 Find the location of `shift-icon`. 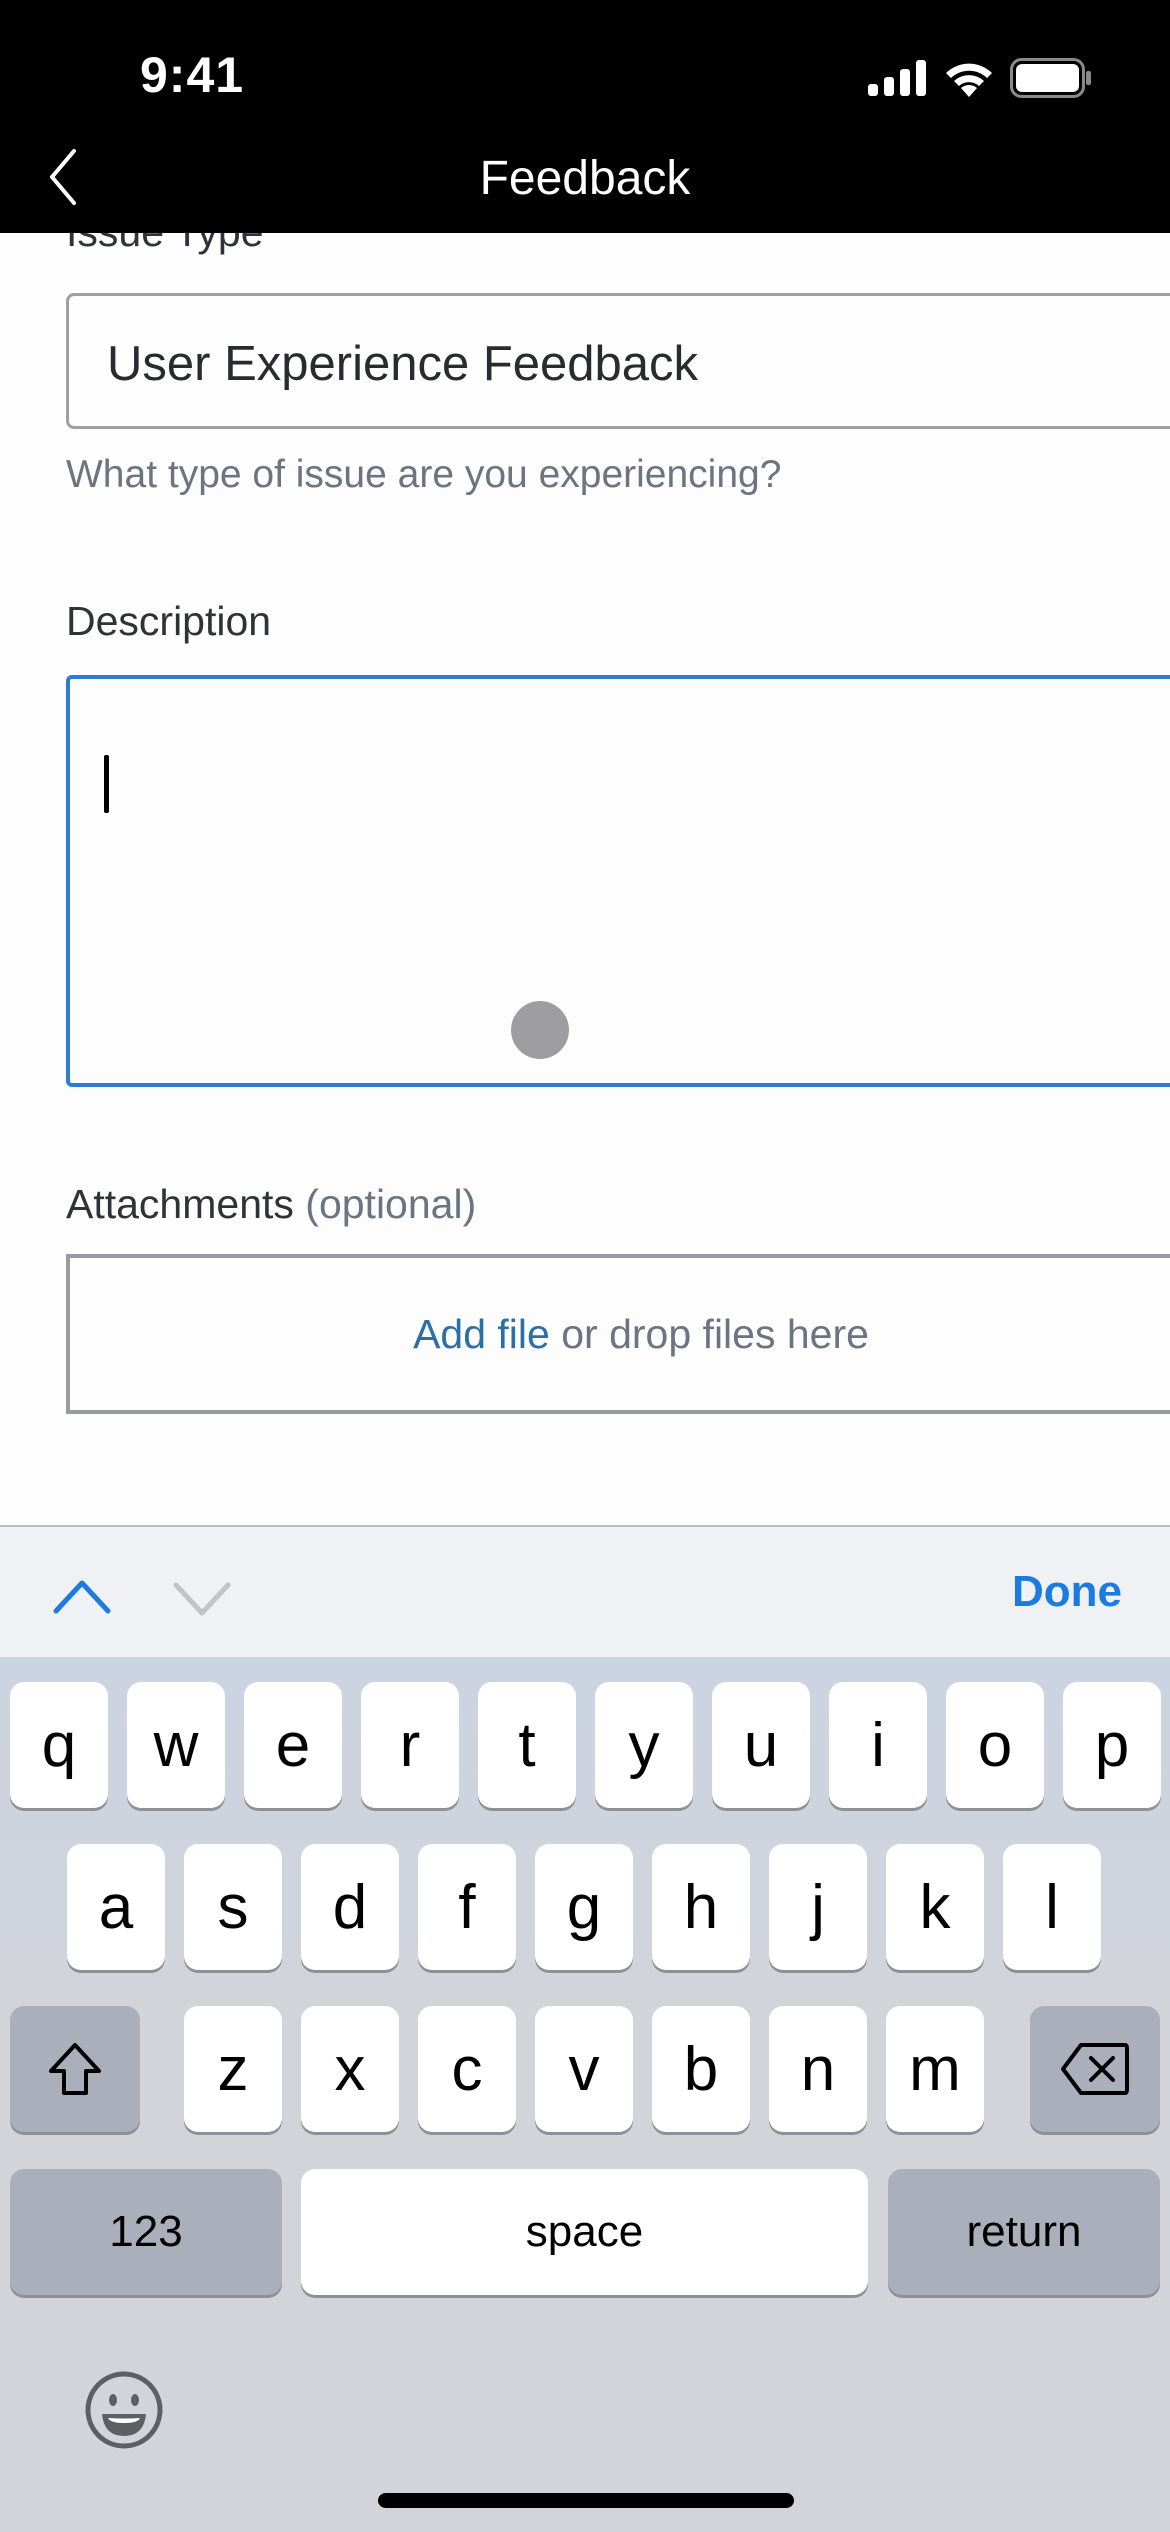

shift-icon is located at coordinates (75, 2069).